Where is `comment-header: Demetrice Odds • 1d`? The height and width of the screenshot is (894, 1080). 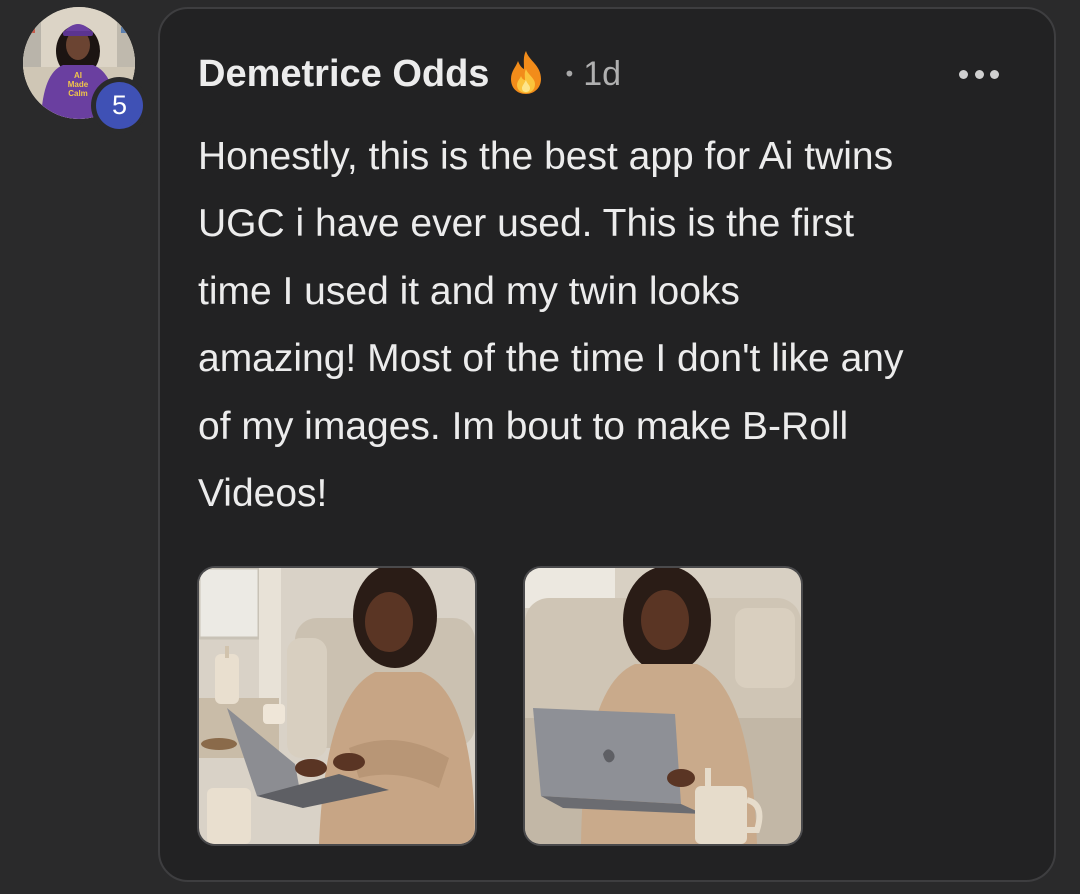 comment-header: Demetrice Odds • 1d is located at coordinates (409, 74).